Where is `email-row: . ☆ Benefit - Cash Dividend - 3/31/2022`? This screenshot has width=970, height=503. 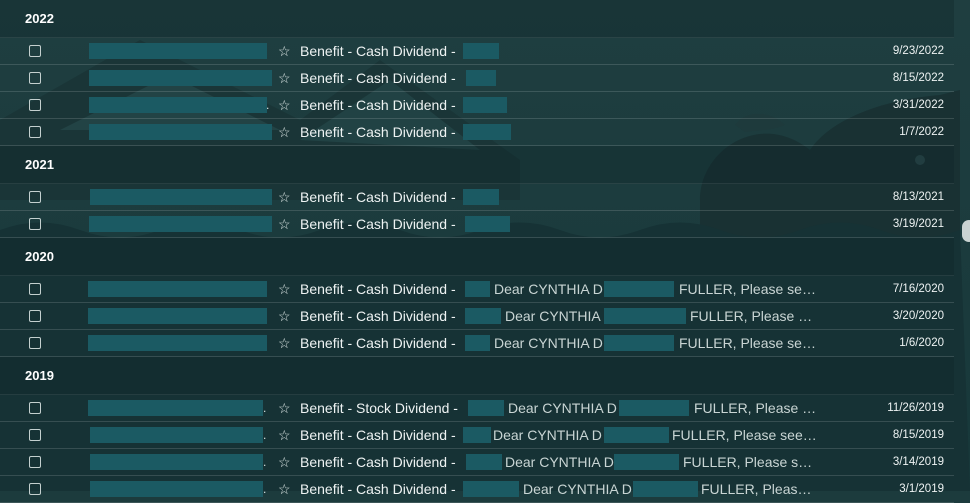
email-row: . ☆ Benefit - Cash Dividend - 3/31/2022 is located at coordinates (477, 105).